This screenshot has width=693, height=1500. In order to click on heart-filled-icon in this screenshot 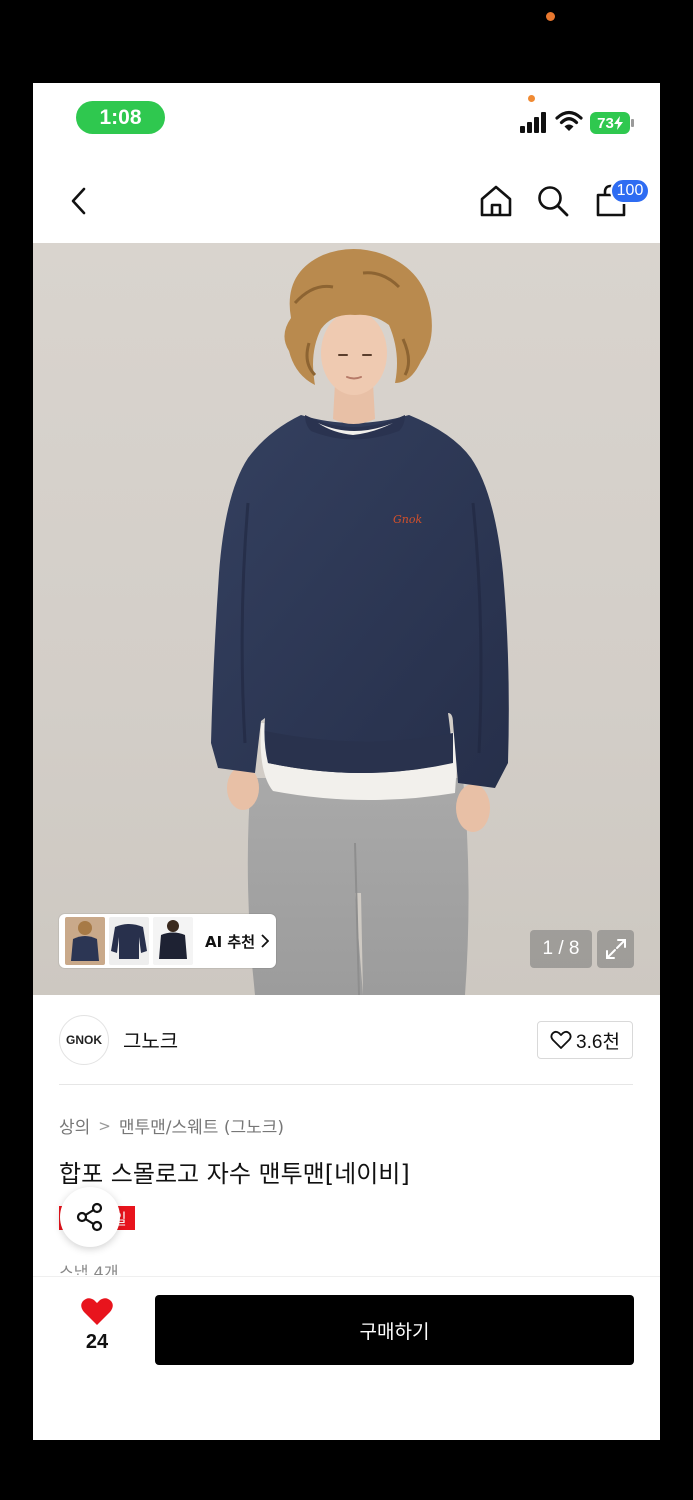, I will do `click(97, 1311)`.